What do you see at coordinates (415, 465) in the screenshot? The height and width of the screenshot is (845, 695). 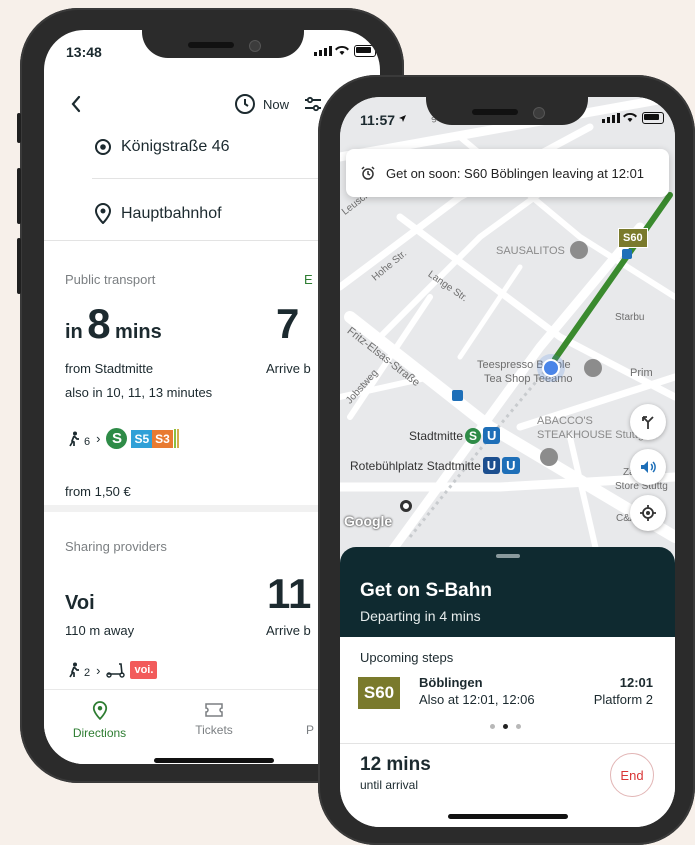 I see `stop-label: Rotebühlplatz Stadtmitte` at bounding box center [415, 465].